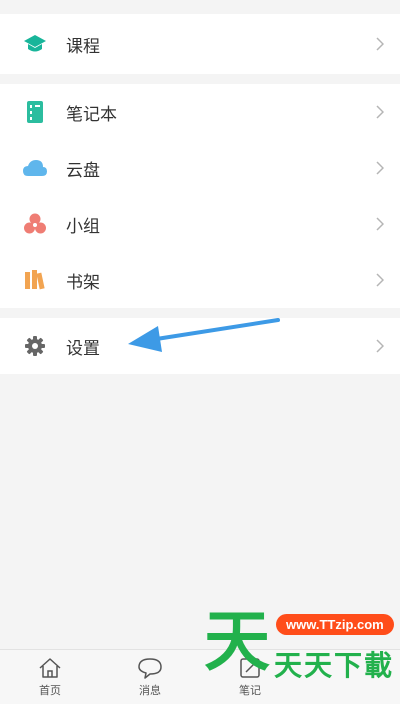 The height and width of the screenshot is (704, 400). I want to click on tab-messages: 消息, so click(150, 677).